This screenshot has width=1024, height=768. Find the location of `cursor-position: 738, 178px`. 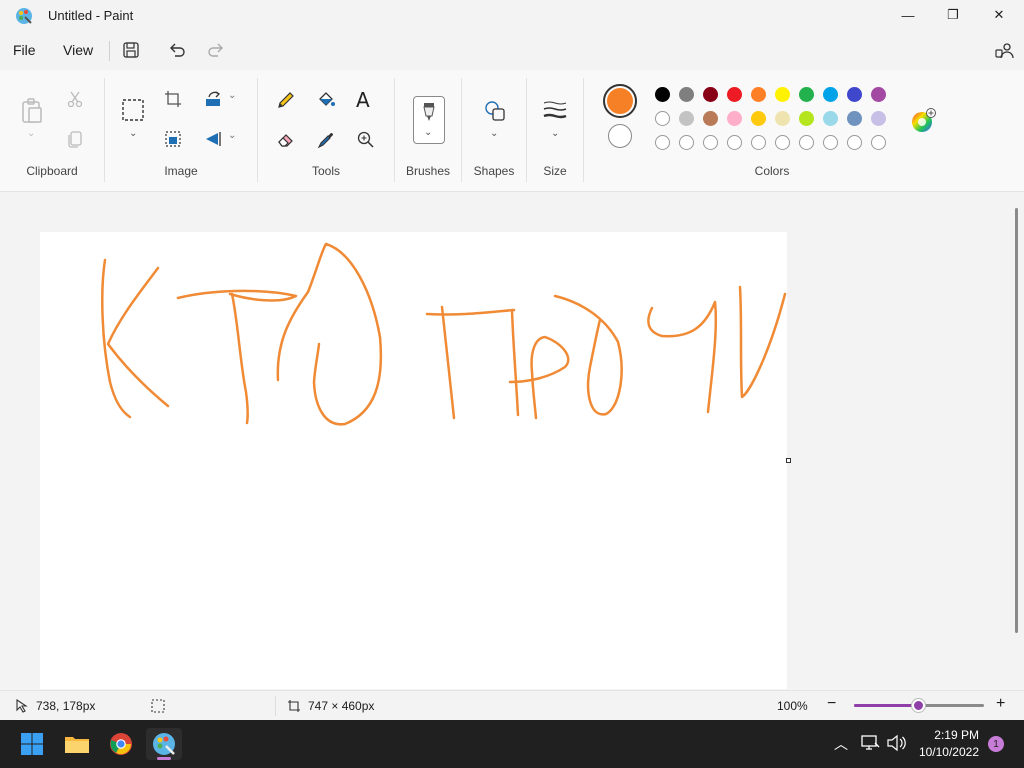

cursor-position: 738, 178px is located at coordinates (66, 706).